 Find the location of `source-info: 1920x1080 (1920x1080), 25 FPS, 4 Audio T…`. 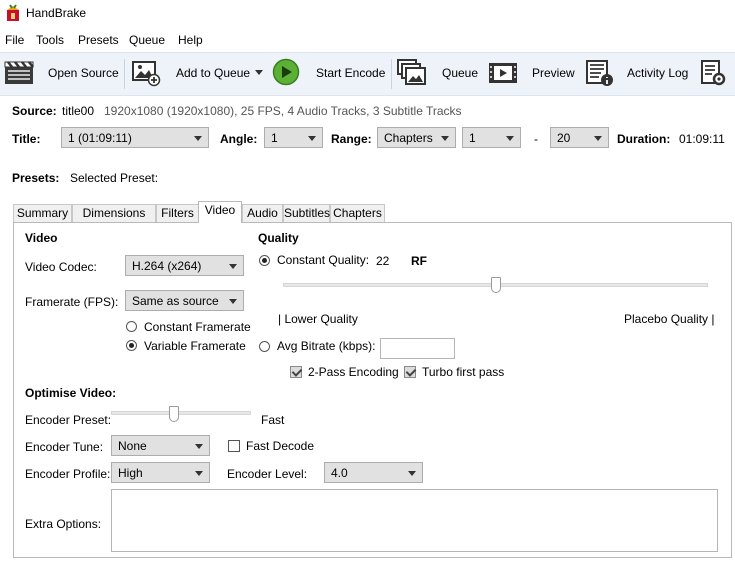

source-info: 1920x1080 (1920x1080), 25 FPS, 4 Audio T… is located at coordinates (283, 111).